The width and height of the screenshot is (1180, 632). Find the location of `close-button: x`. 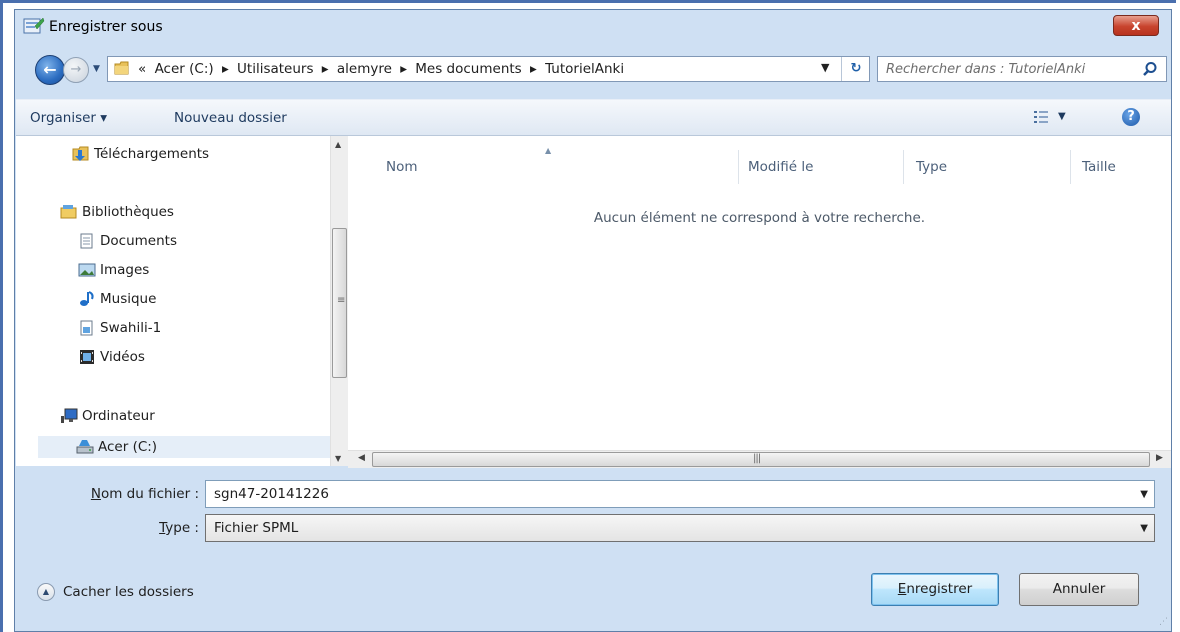

close-button: x is located at coordinates (1136, 25).